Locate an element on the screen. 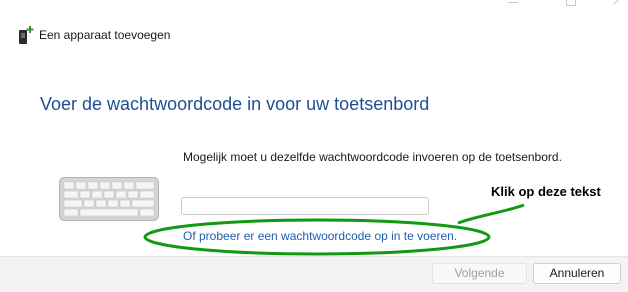 The height and width of the screenshot is (292, 628). close-icon is located at coordinates (618, 3).